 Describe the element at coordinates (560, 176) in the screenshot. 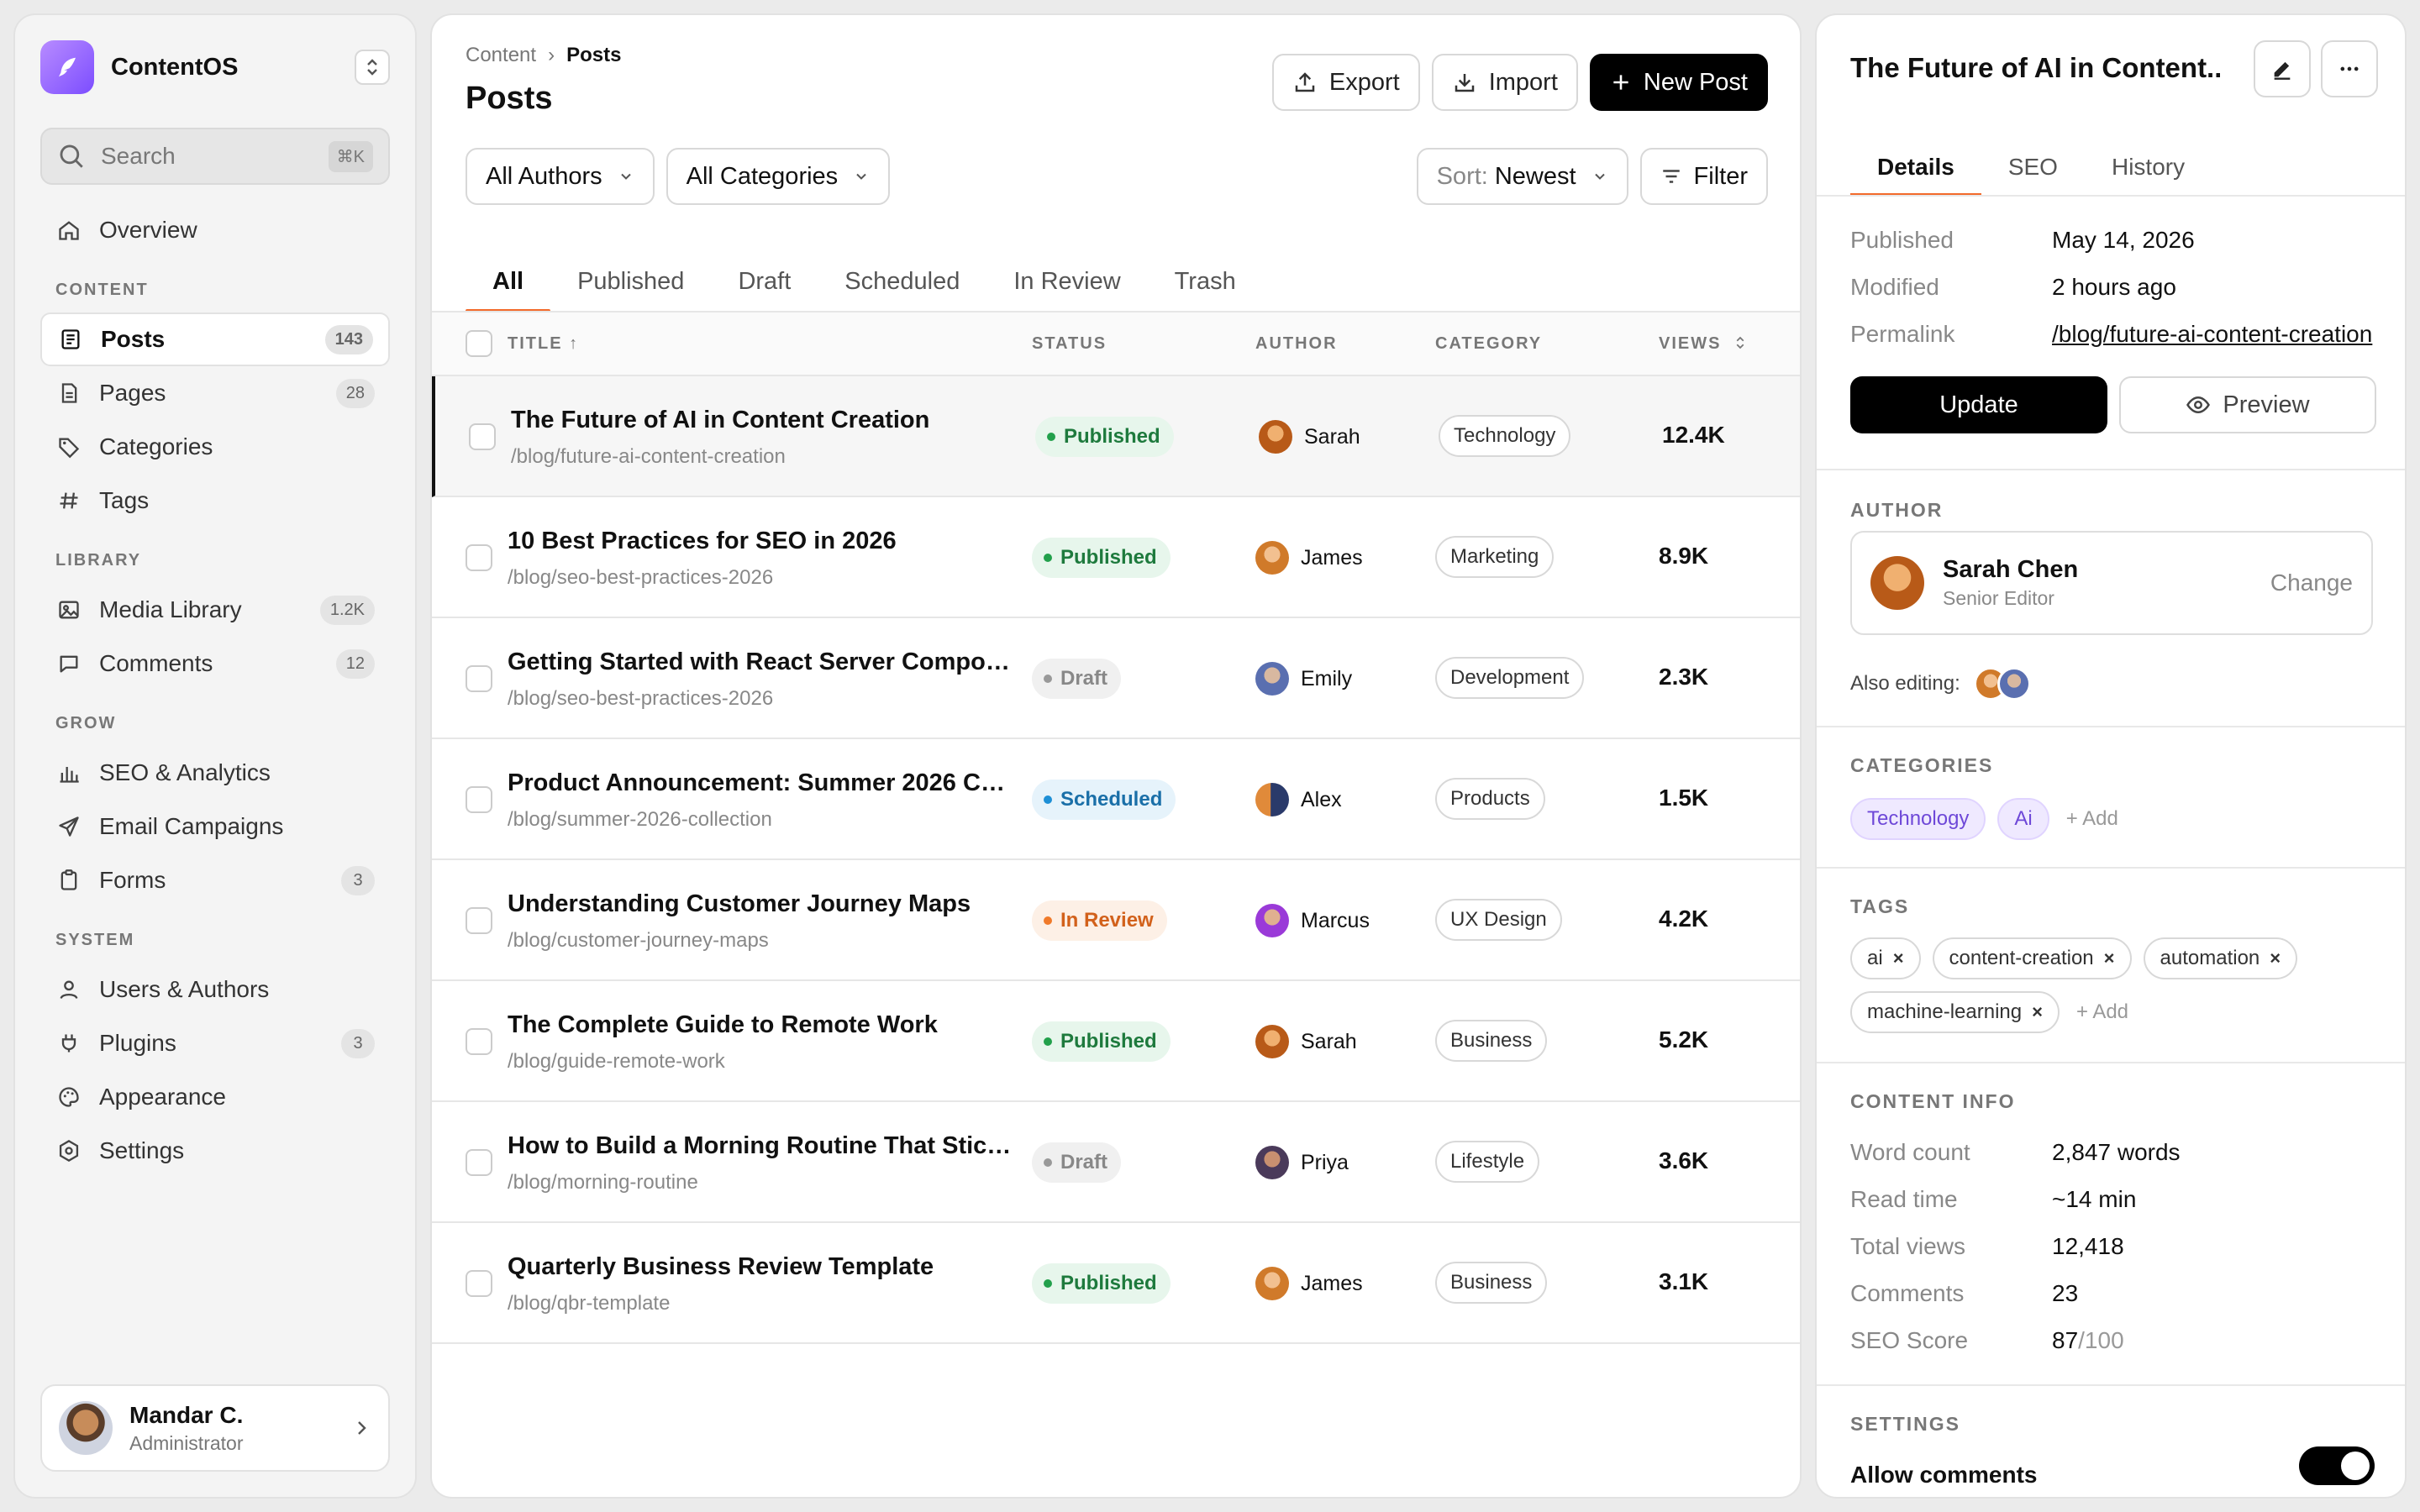

I see `author-filter-select: All Authors` at that location.